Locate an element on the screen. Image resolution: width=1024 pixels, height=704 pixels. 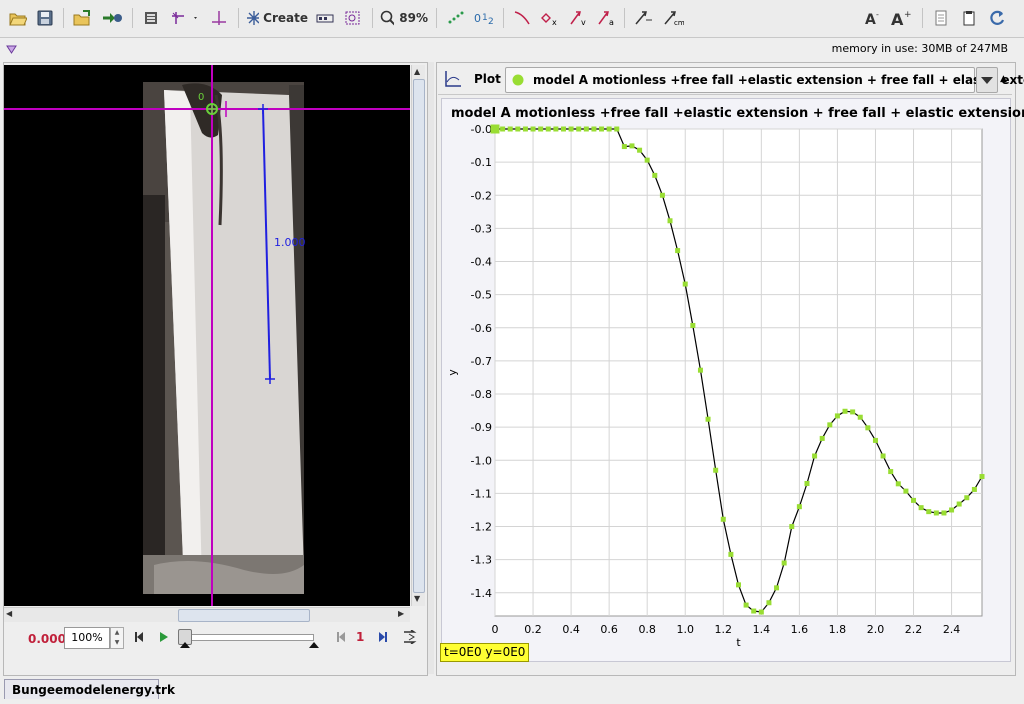
track-marker-icon is located at coordinates (518, 80).